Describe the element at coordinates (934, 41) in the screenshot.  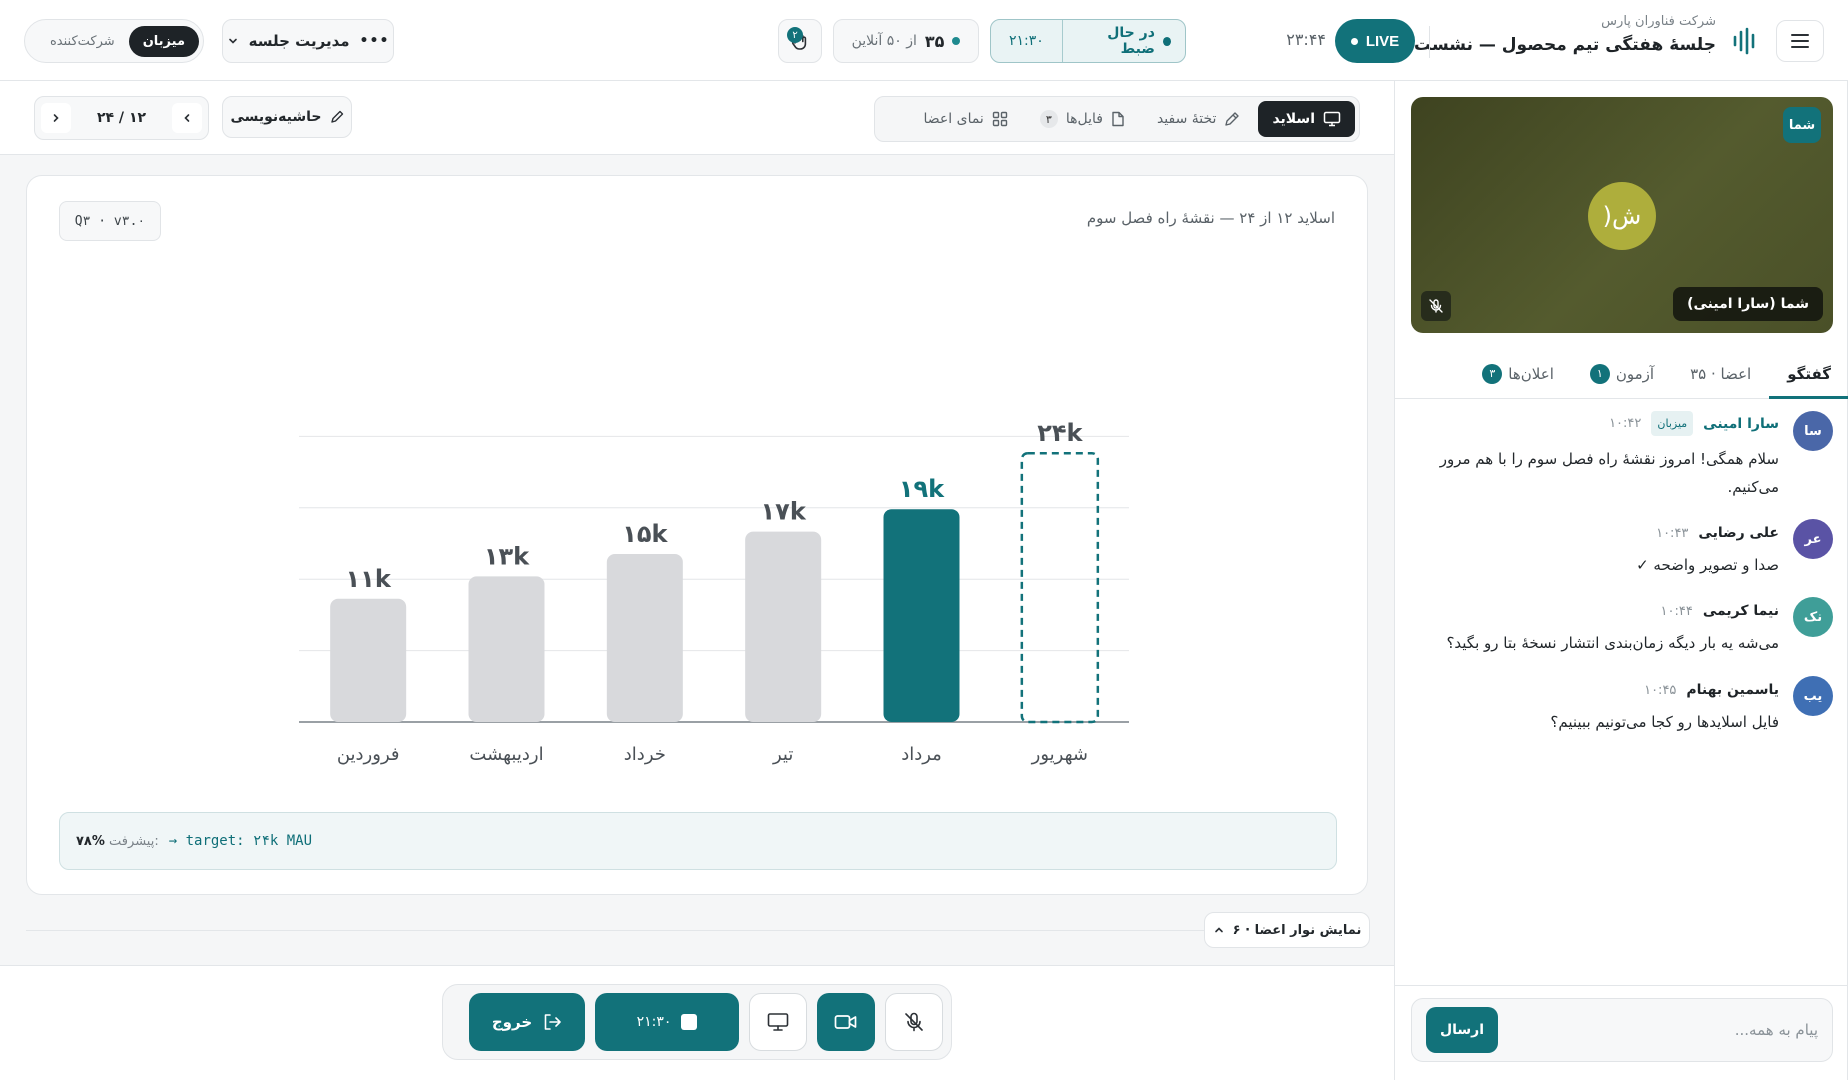
I see `online-count: ۳۵` at that location.